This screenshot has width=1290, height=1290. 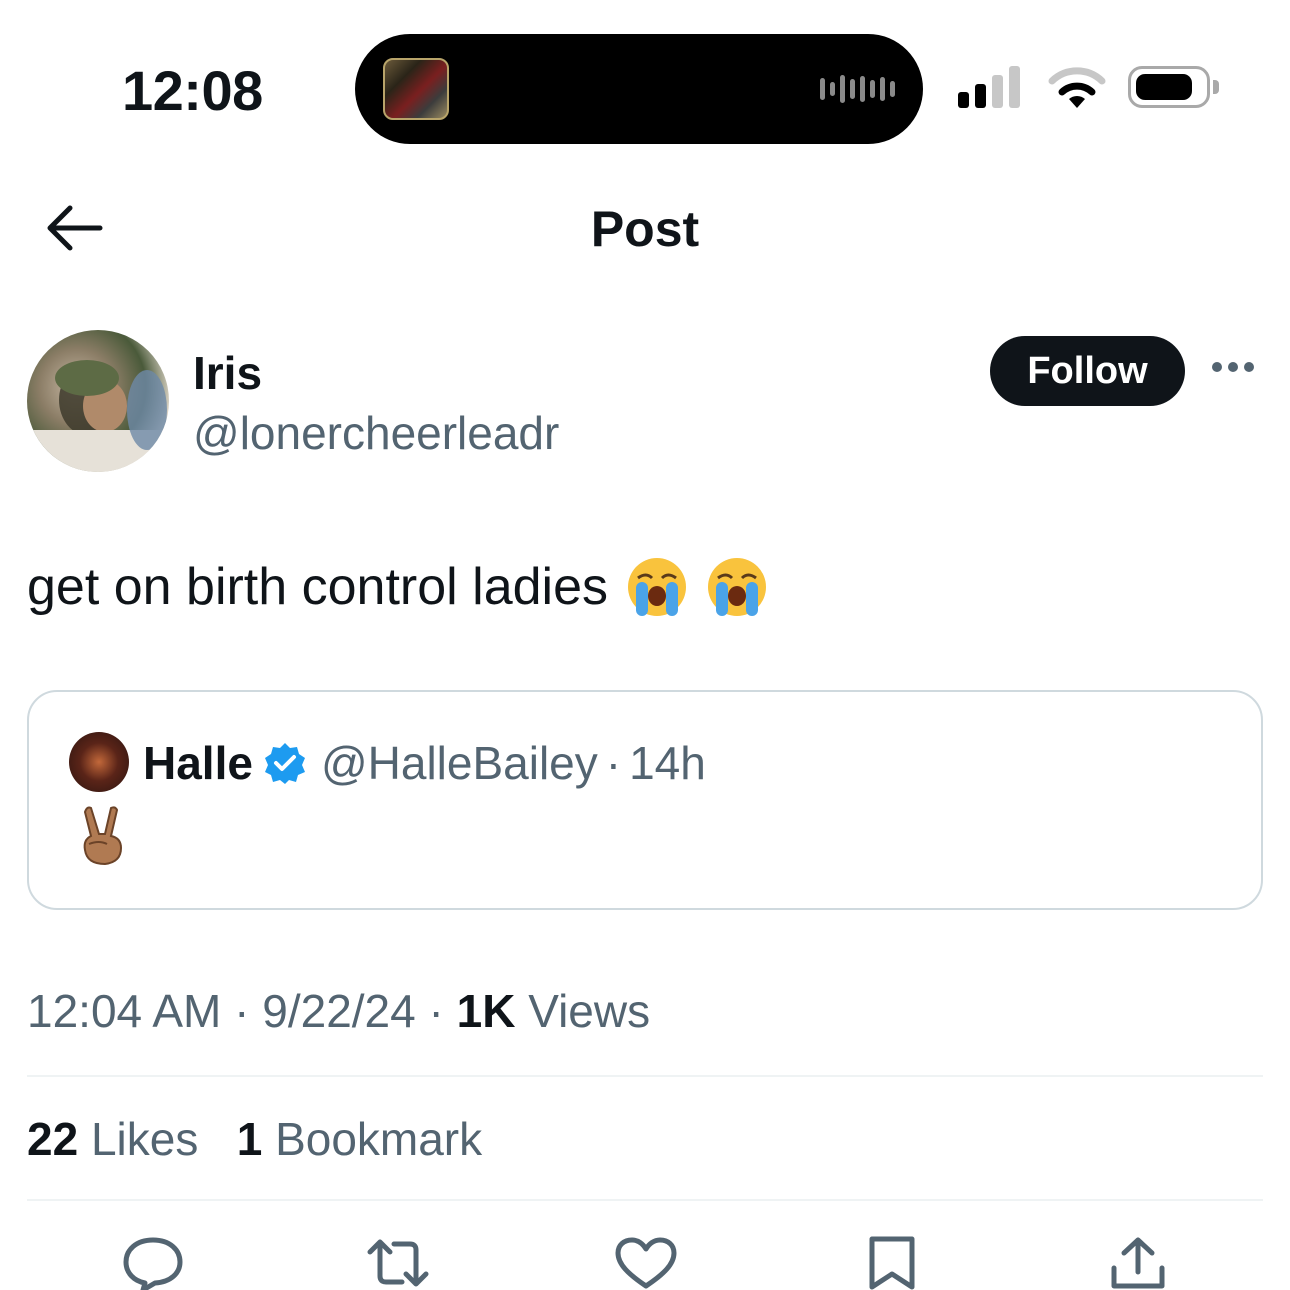 What do you see at coordinates (318, 587) in the screenshot?
I see `post-text-content: get on birth control ladies` at bounding box center [318, 587].